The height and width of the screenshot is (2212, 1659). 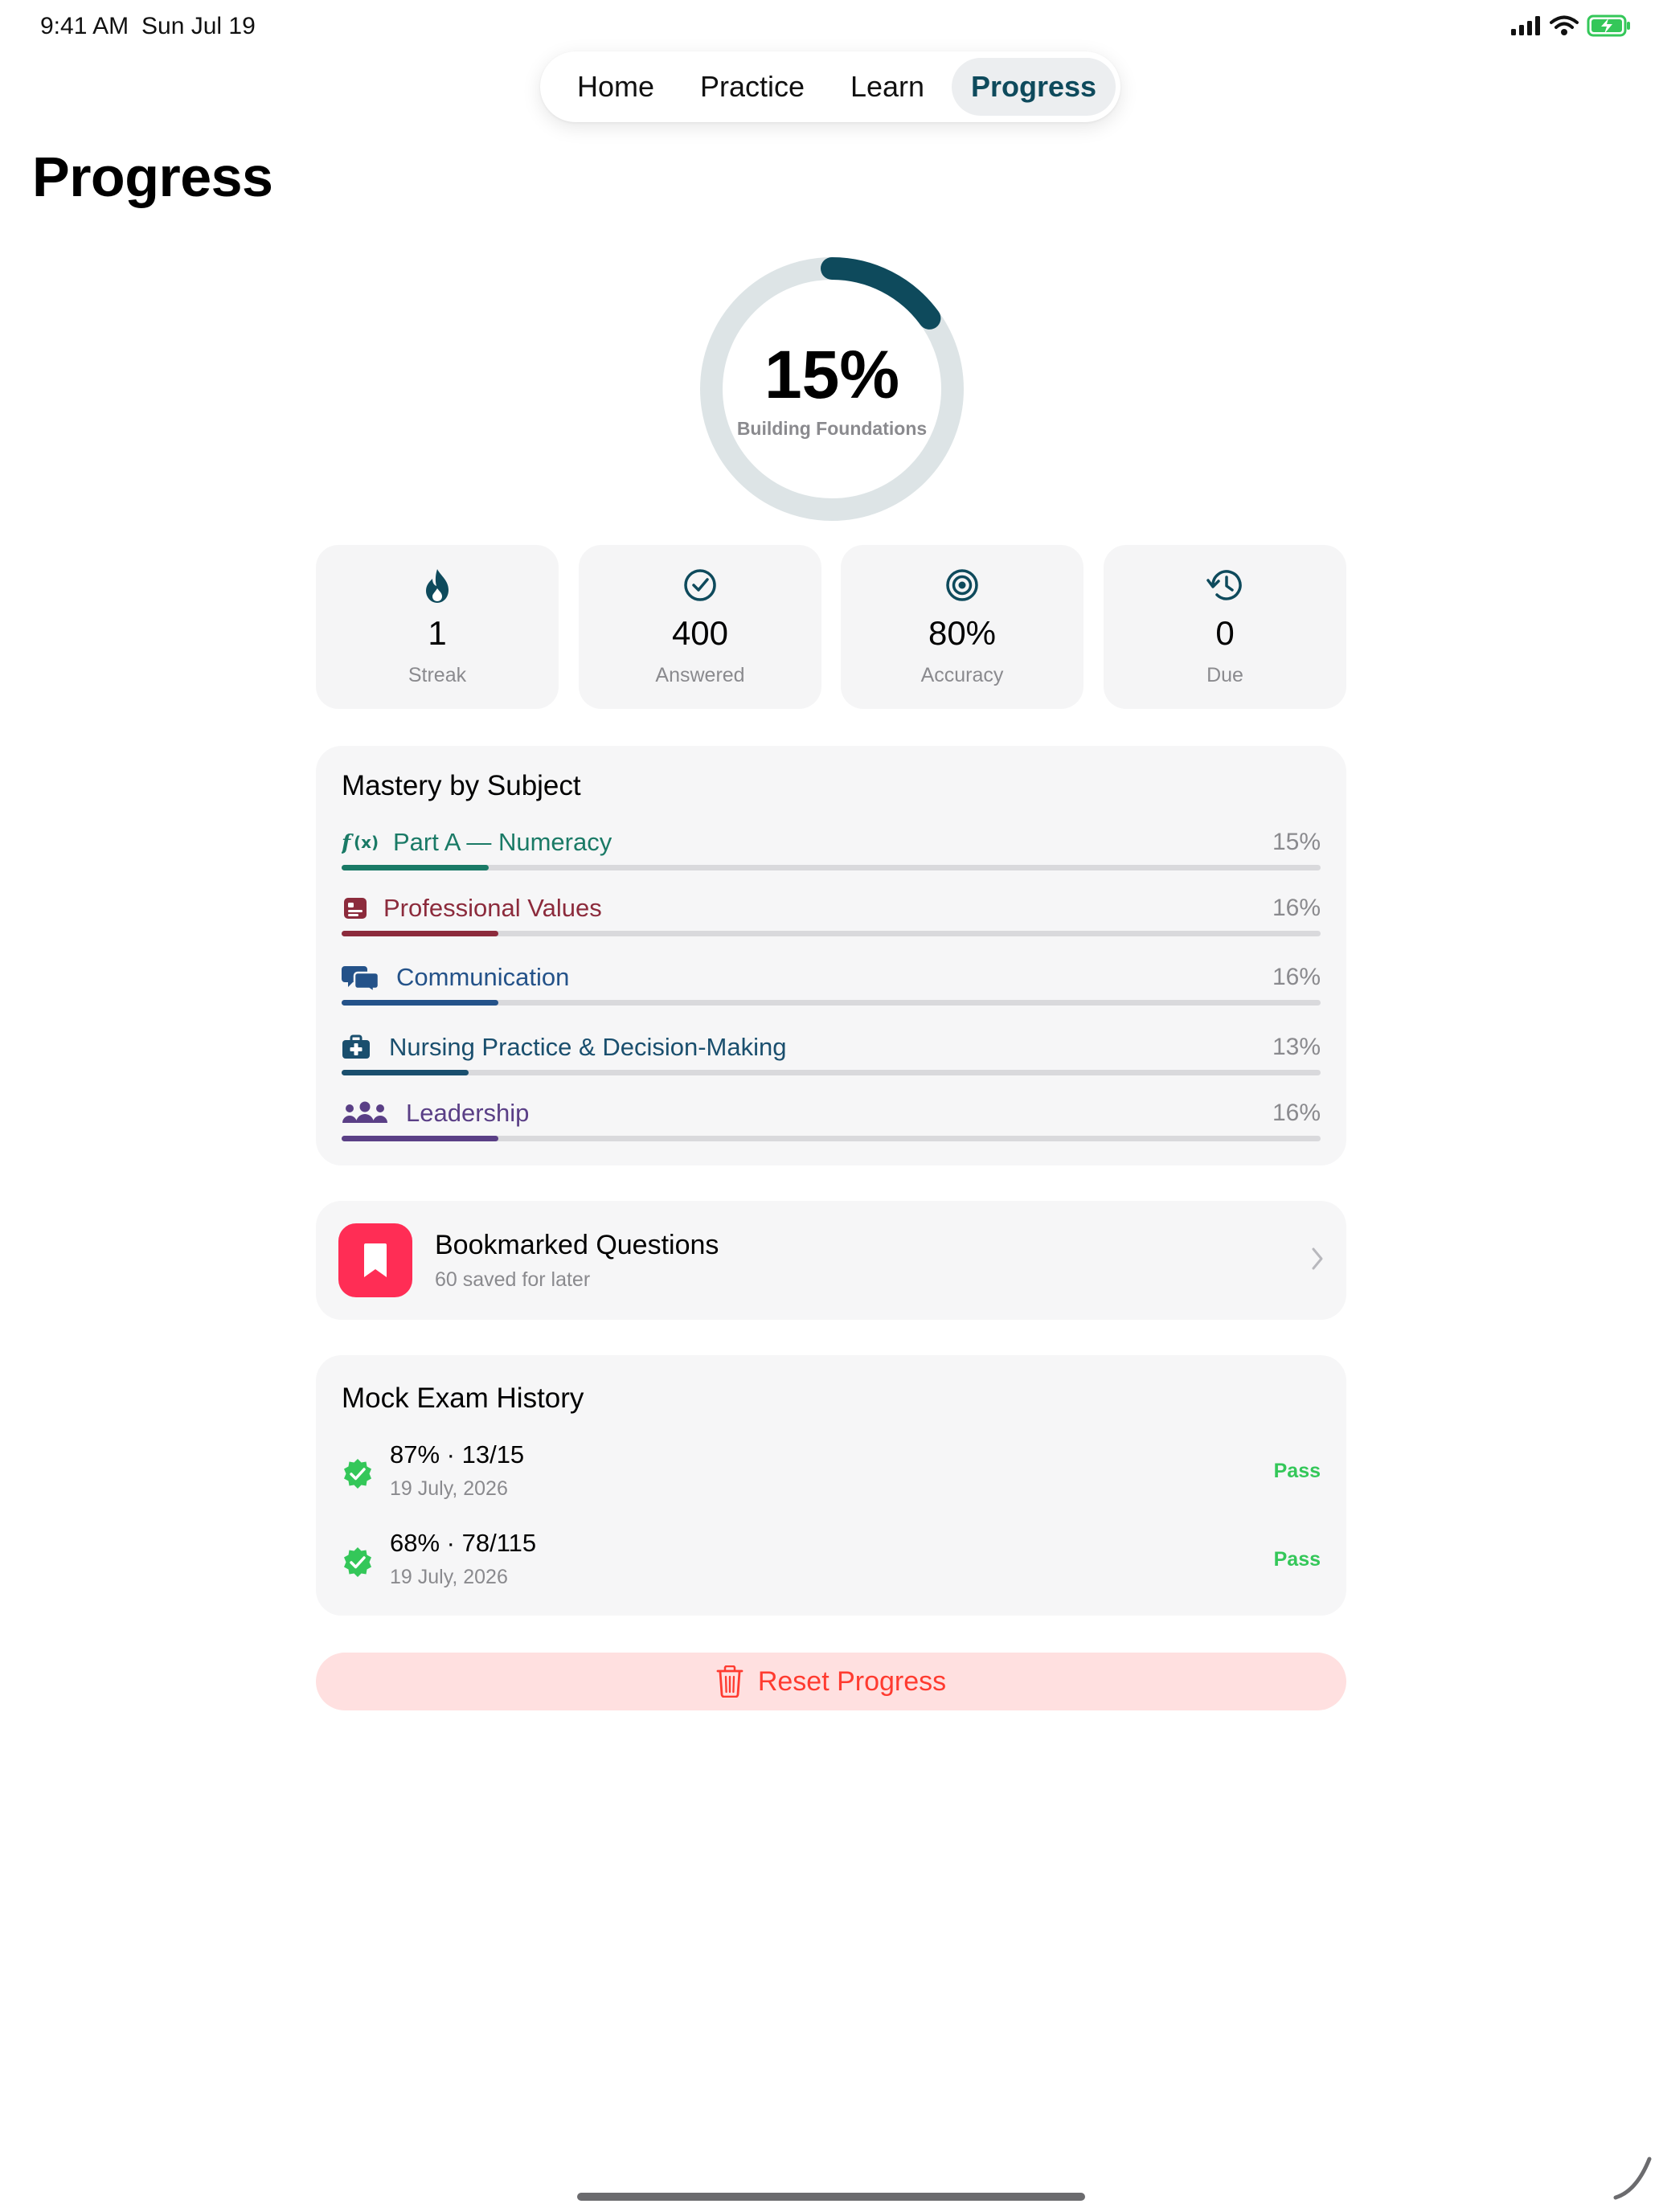 What do you see at coordinates (483, 977) in the screenshot?
I see `subject-name: Communication` at bounding box center [483, 977].